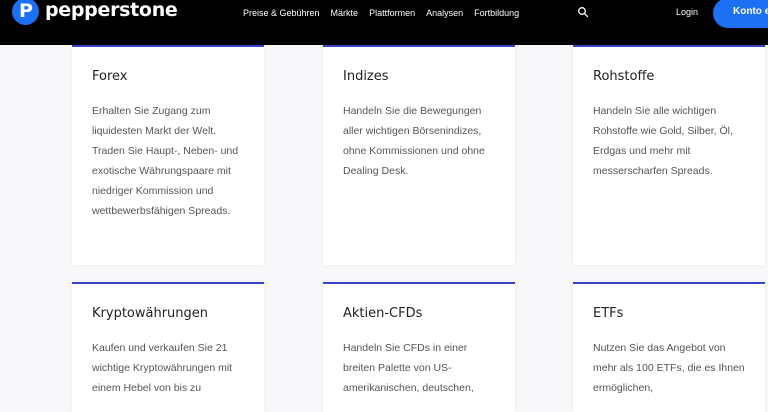 The height and width of the screenshot is (412, 768). Describe the element at coordinates (392, 13) in the screenshot. I see `nav-item-plattformen: Plattformen` at that location.